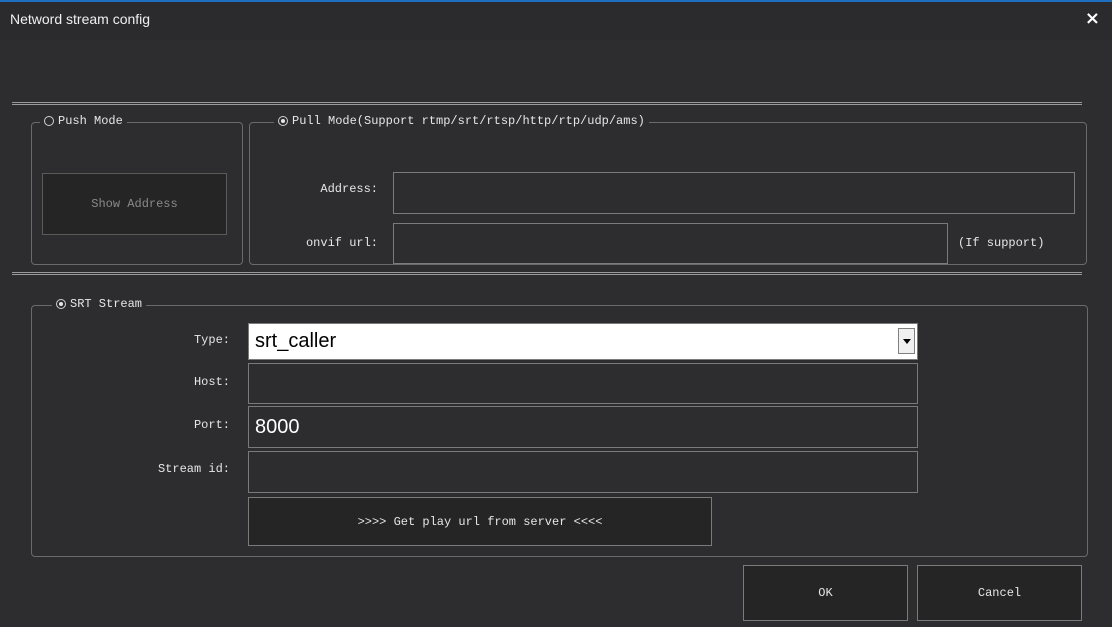  I want to click on srt-stream-legend: SRT Stream, so click(99, 304).